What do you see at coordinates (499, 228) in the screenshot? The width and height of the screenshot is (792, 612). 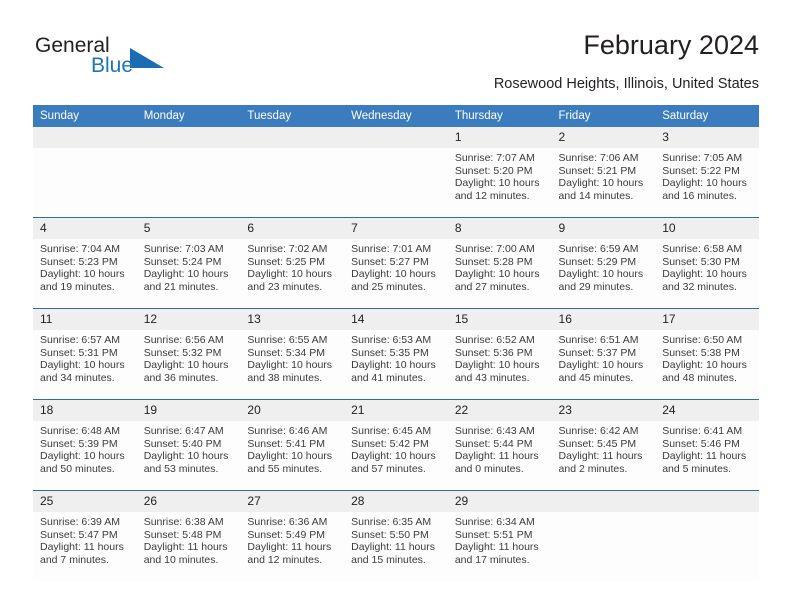 I see `day-number: 8` at bounding box center [499, 228].